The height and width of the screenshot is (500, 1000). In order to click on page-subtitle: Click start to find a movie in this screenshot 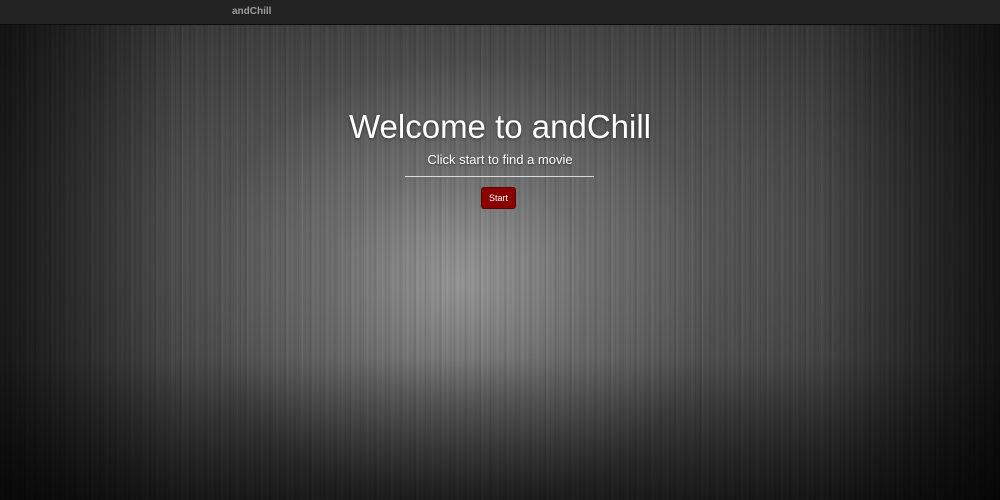, I will do `click(500, 159)`.